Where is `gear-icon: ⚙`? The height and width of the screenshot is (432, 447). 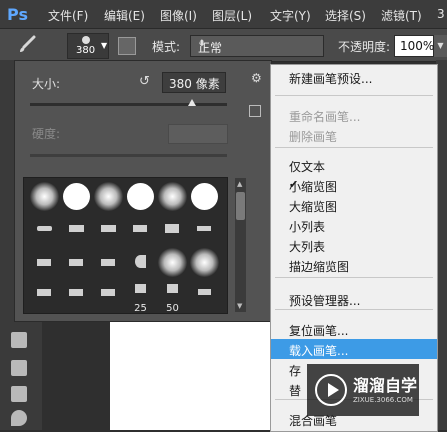 gear-icon: ⚙ is located at coordinates (257, 78).